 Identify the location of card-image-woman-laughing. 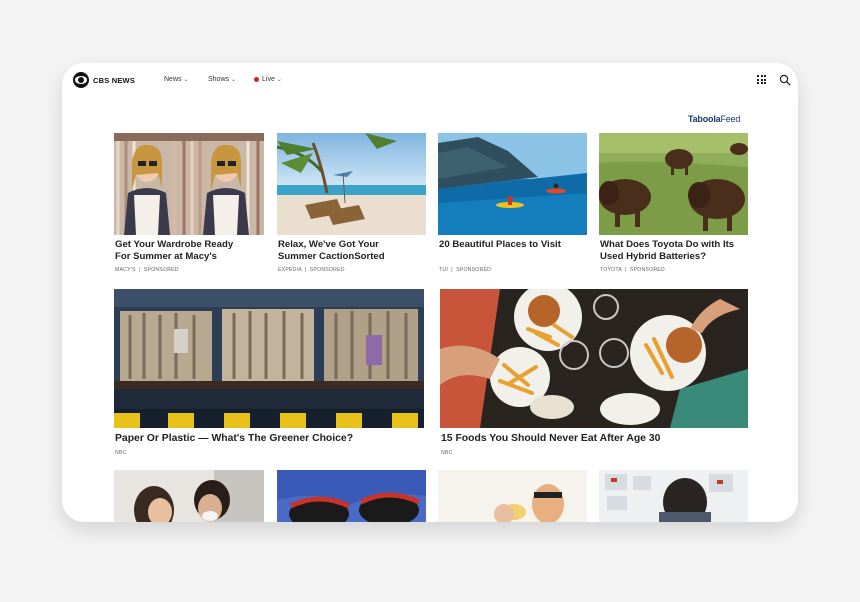
(512, 496).